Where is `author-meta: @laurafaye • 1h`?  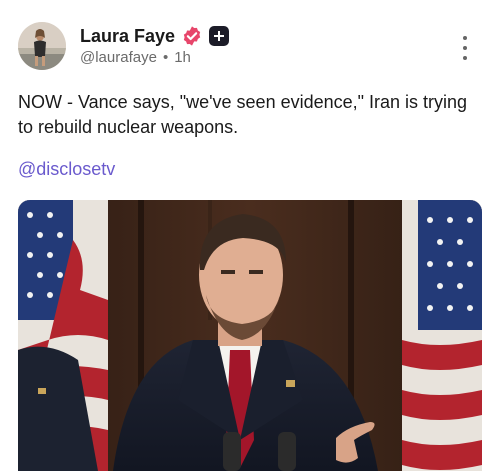
author-meta: @laurafaye • 1h is located at coordinates (135, 57).